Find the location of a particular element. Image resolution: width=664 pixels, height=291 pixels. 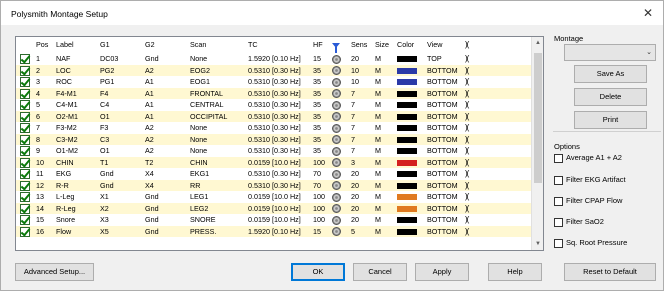

cell-label: CHIN is located at coordinates (76, 162).